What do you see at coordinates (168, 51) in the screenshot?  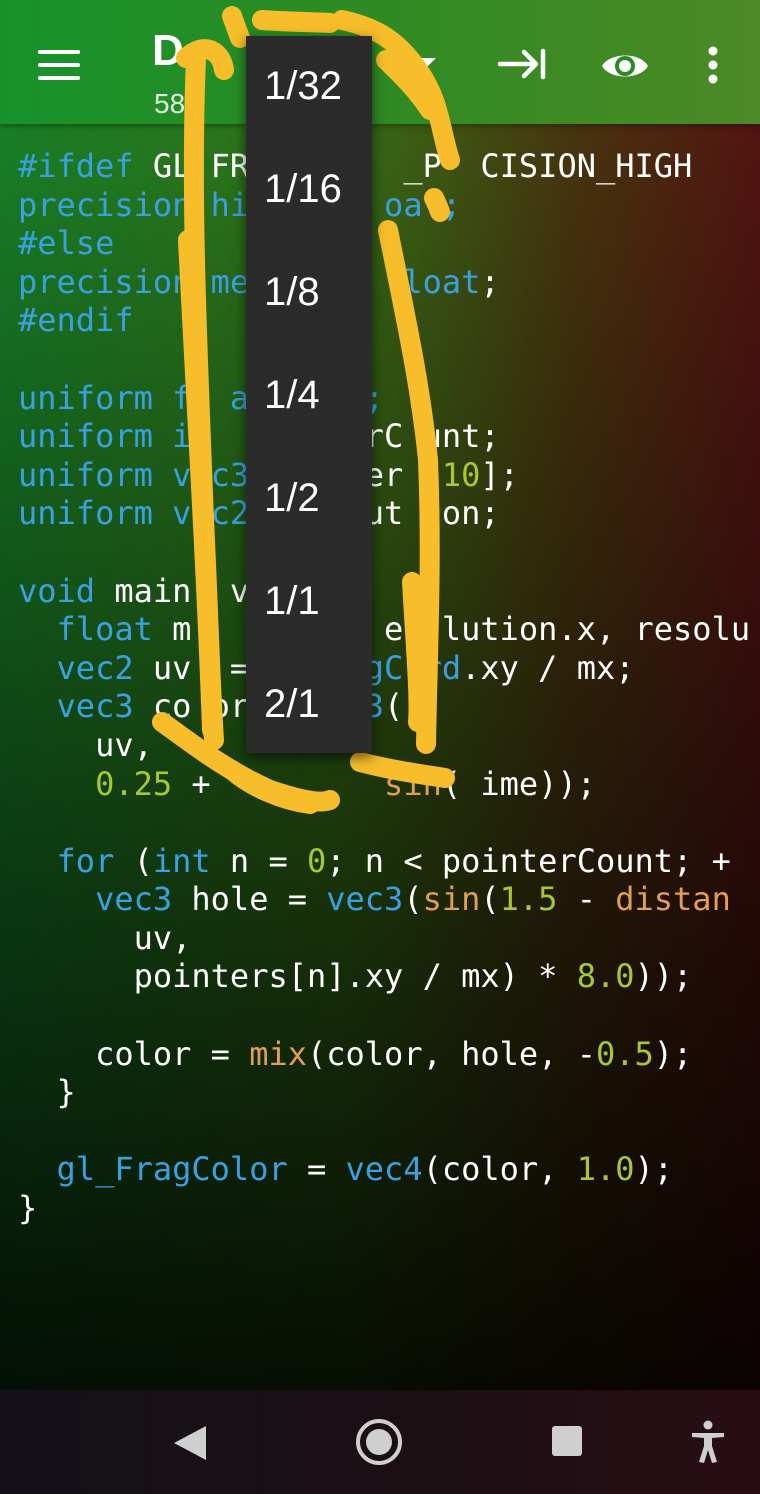 I see `shader-title: D` at bounding box center [168, 51].